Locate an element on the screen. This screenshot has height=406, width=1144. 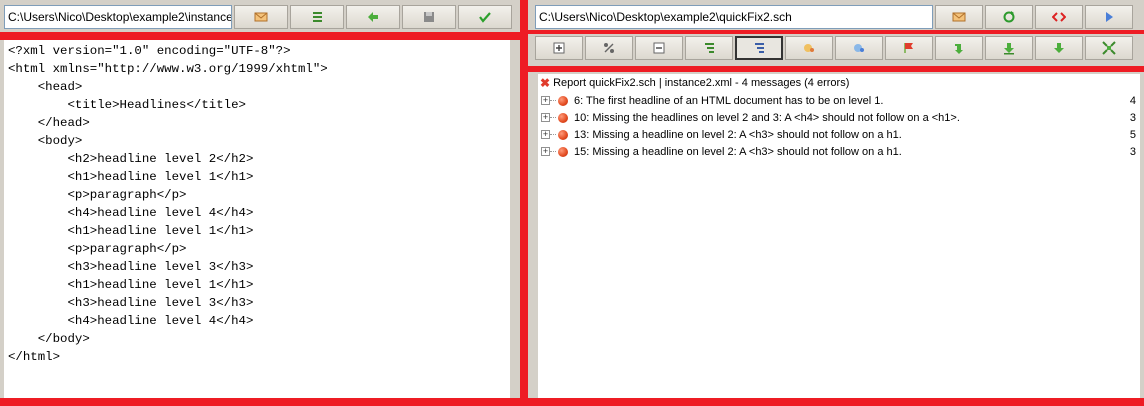
run-button is located at coordinates (1109, 17).